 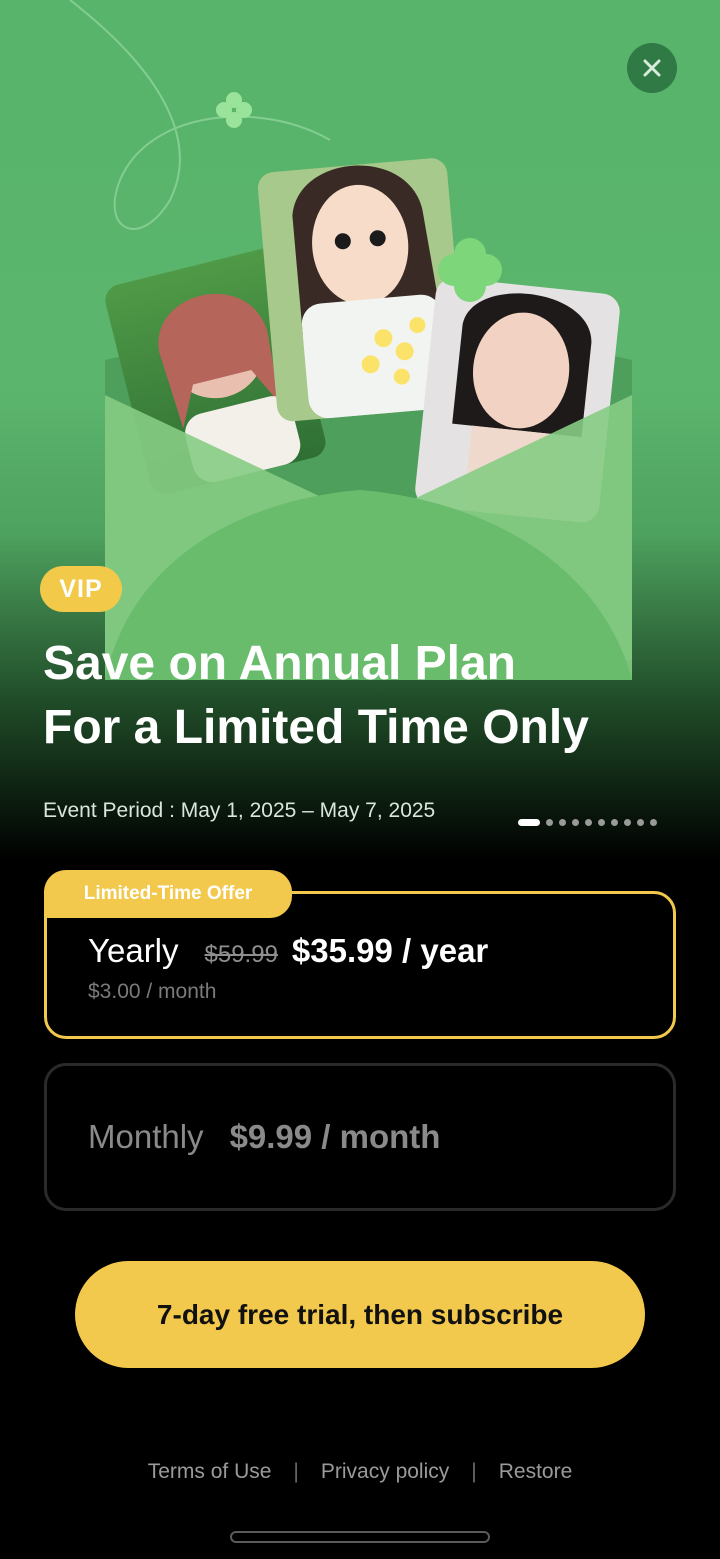 I want to click on terms-link: Terms of Use, so click(x=210, y=1472).